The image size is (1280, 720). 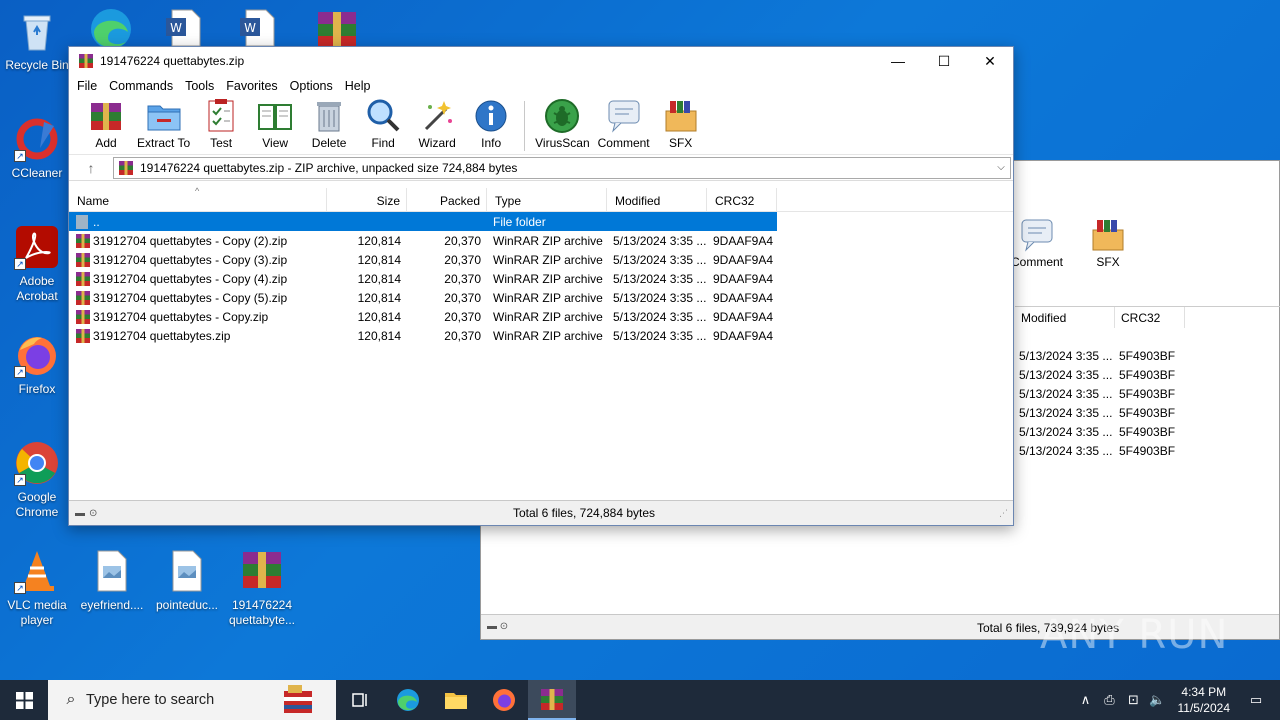 I want to click on delete-button: Delete, so click(x=329, y=123).